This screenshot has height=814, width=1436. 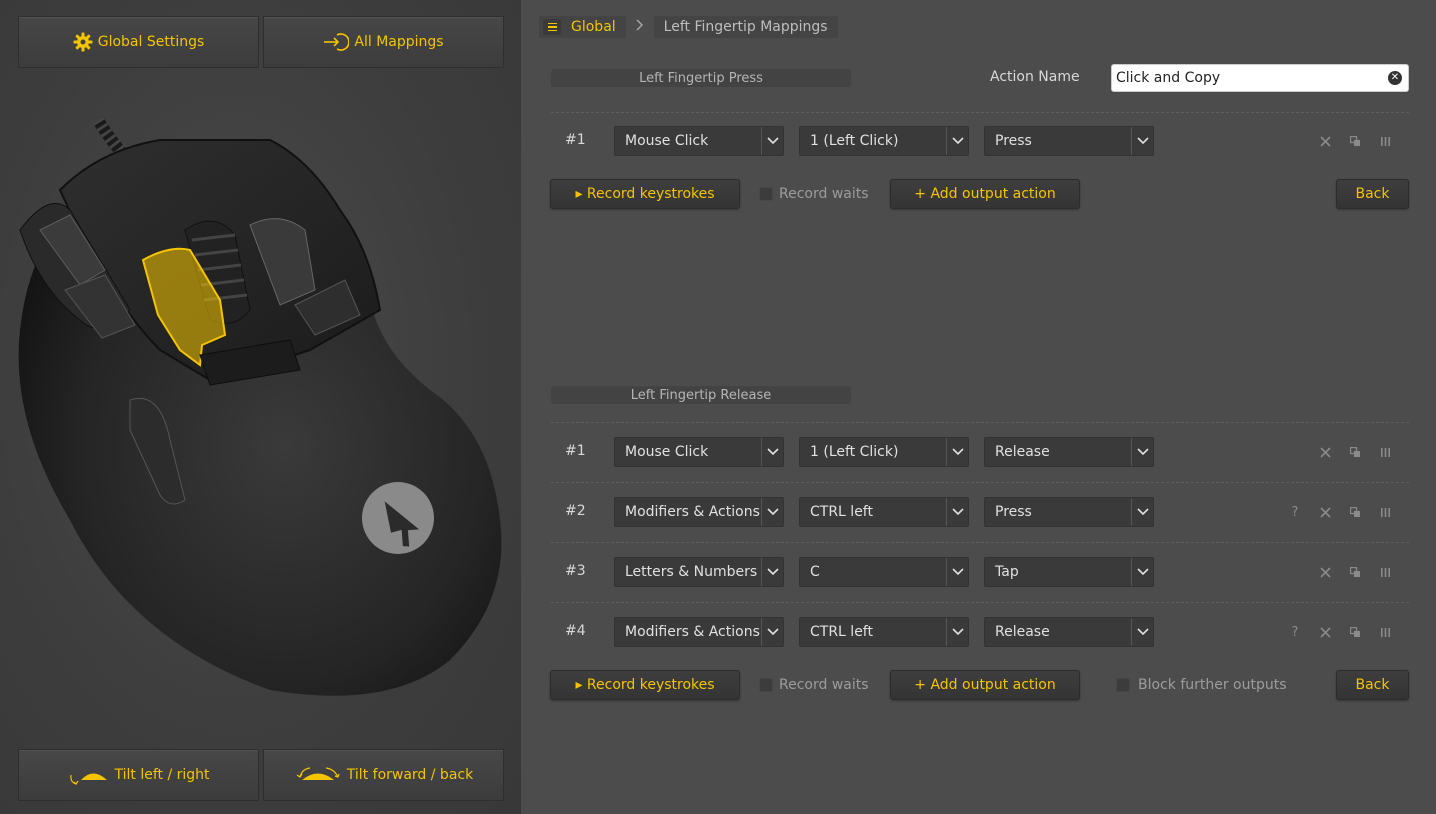 What do you see at coordinates (138, 775) in the screenshot?
I see `tilt-left-right-button: Tilt left / right` at bounding box center [138, 775].